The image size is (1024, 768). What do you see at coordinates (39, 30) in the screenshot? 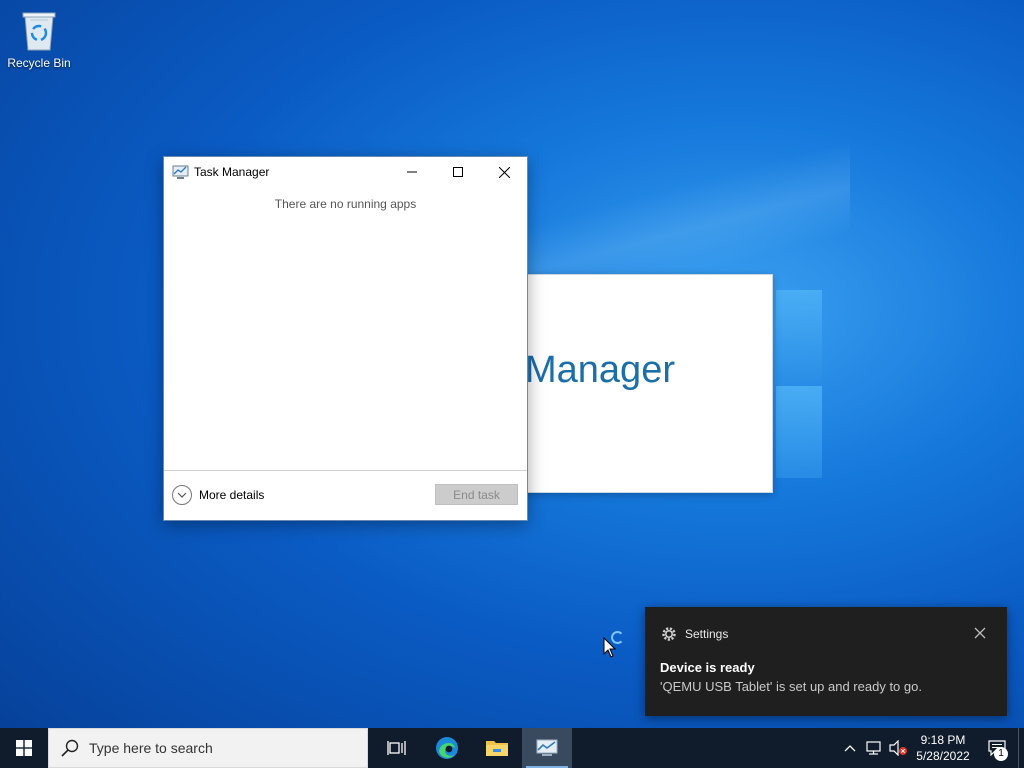
I see `recycle-bin-icon` at bounding box center [39, 30].